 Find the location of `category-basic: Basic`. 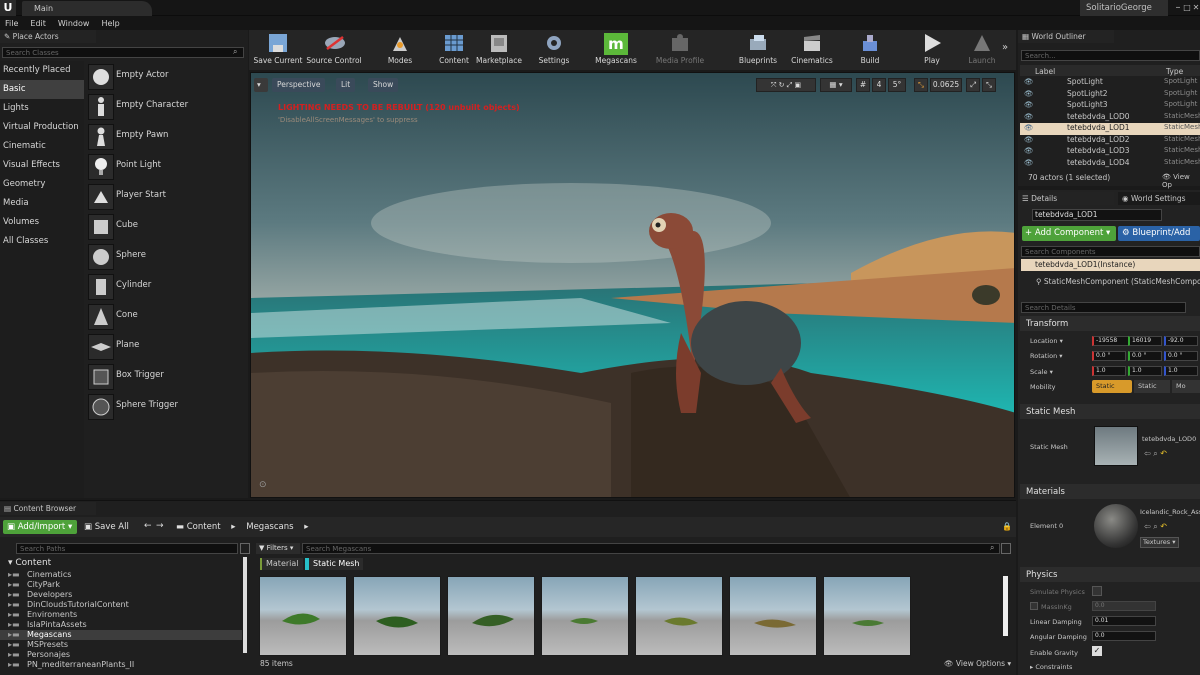

category-basic: Basic is located at coordinates (42, 89).